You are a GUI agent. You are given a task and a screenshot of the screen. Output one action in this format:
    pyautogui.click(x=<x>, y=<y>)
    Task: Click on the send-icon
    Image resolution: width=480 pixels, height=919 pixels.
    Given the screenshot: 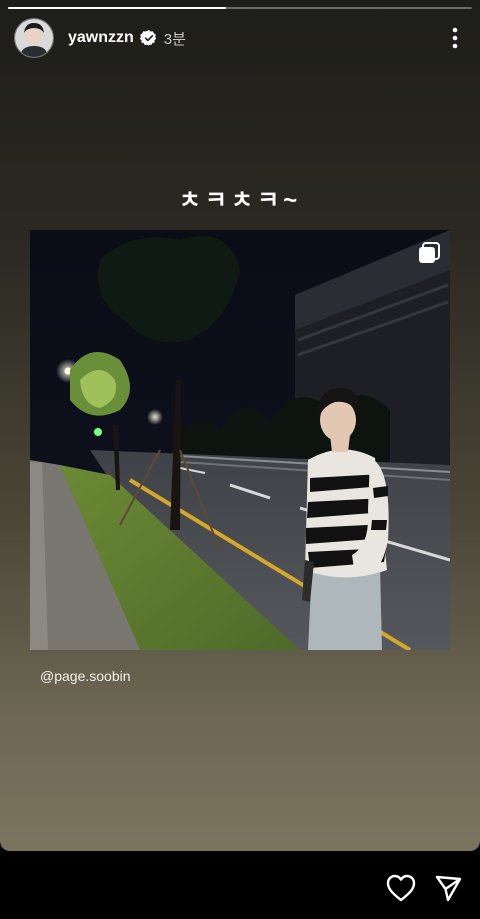 What is the action you would take?
    pyautogui.click(x=448, y=888)
    